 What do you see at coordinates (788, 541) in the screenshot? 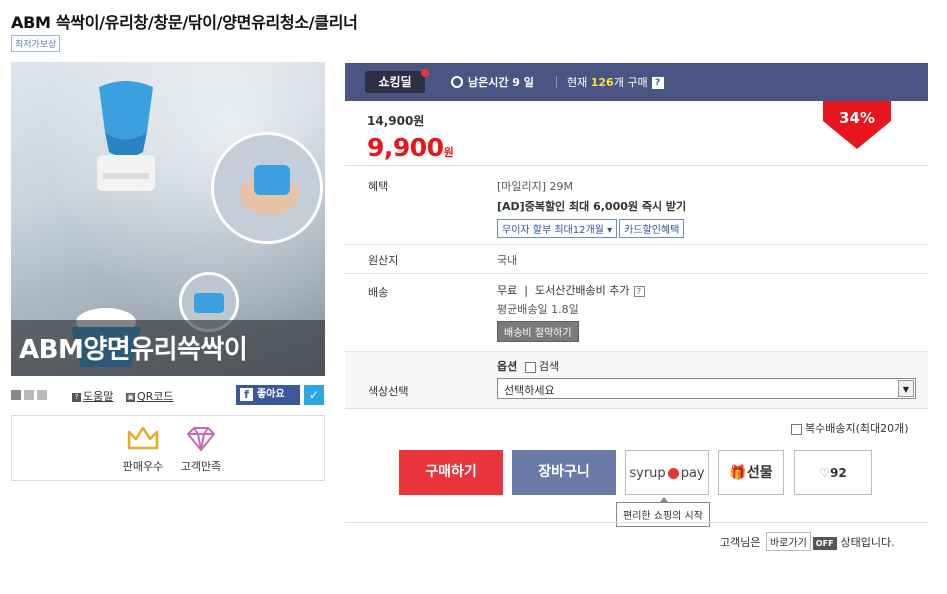
I see `shortcut-toggle: 바로가기` at bounding box center [788, 541].